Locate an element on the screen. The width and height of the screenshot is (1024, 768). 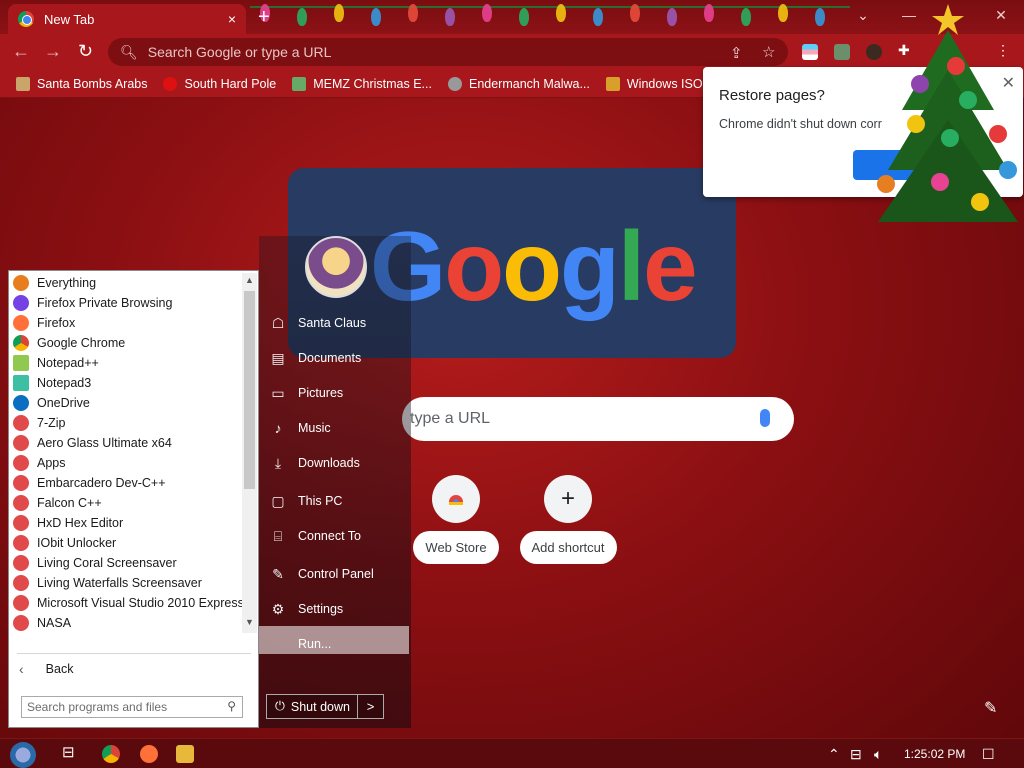
place-music: ♪ Music is located at coordinates (300, 428).